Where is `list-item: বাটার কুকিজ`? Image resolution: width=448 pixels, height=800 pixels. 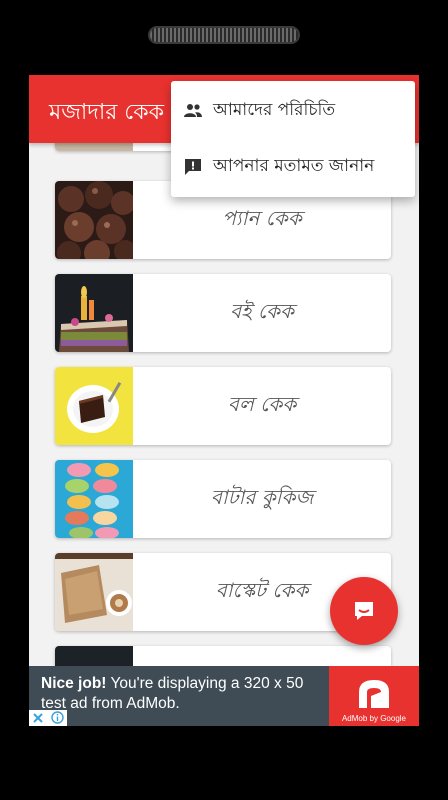 list-item: বাটার কুকিজ is located at coordinates (223, 499).